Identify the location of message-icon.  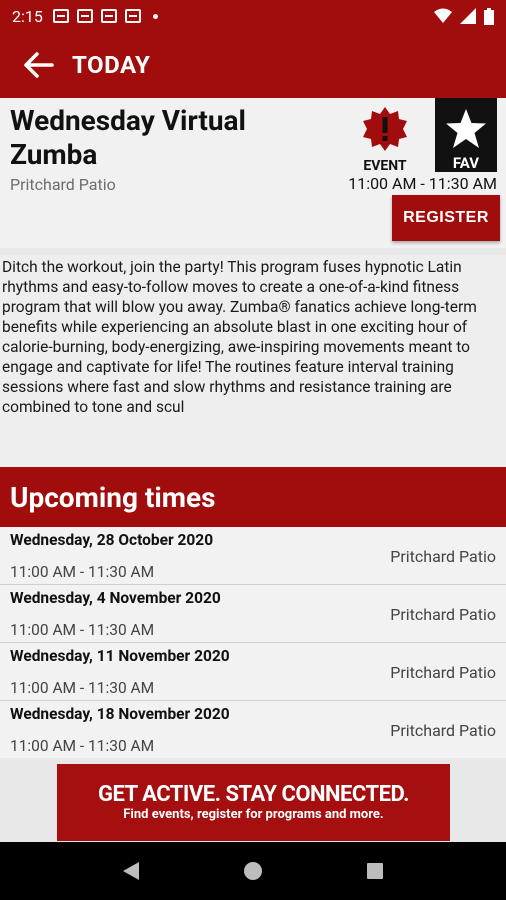
(84, 16).